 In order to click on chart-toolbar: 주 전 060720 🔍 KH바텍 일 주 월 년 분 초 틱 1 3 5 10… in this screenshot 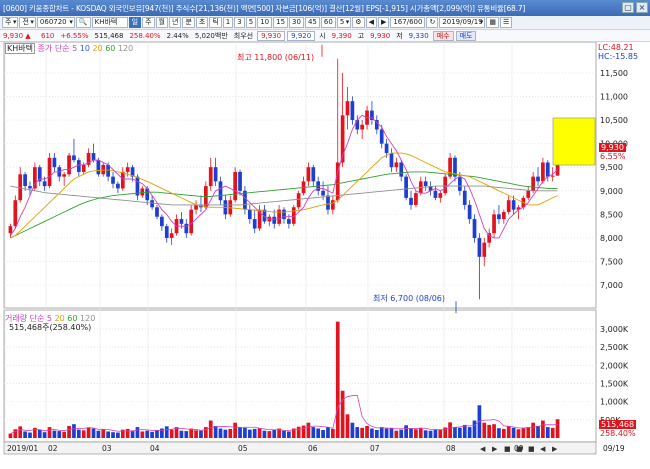, I will do `click(325, 23)`.